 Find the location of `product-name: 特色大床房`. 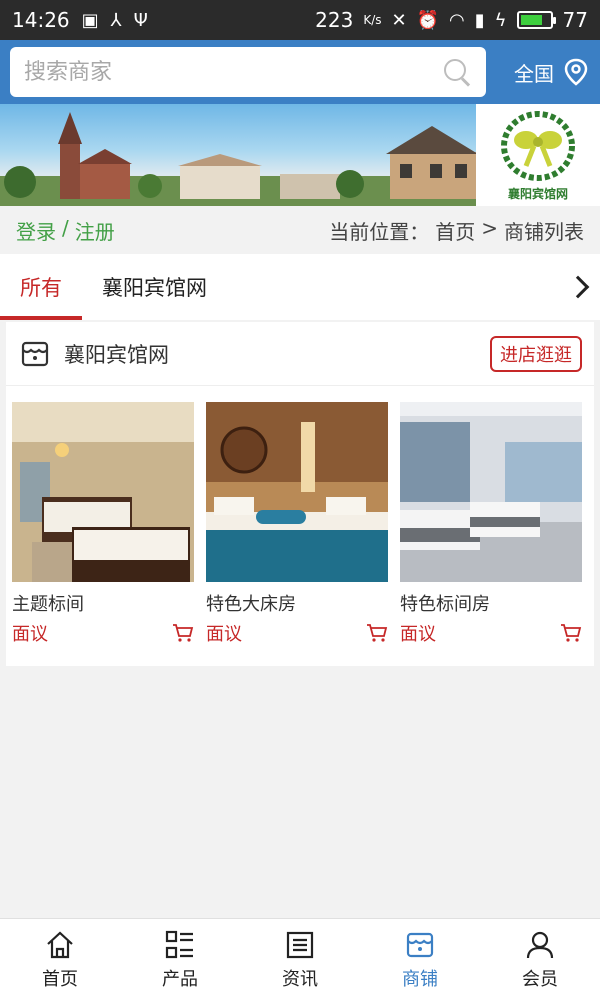

product-name: 特色大床房 is located at coordinates (297, 603).